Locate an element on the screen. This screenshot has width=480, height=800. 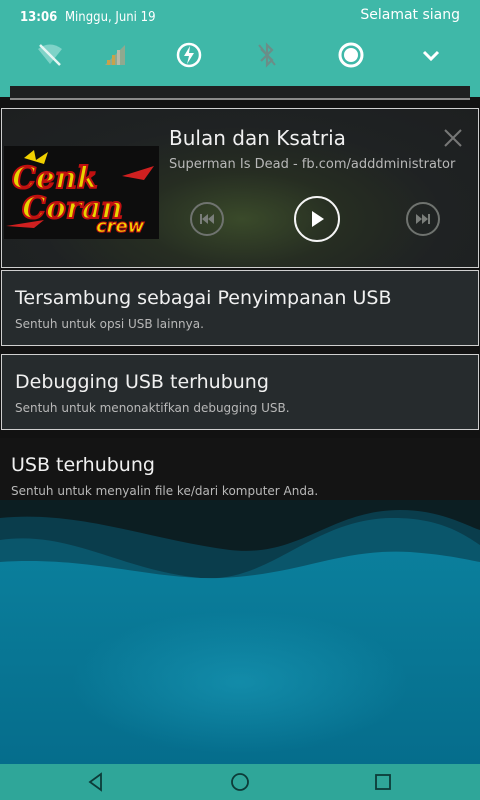
recent-apps-icon is located at coordinates (383, 782).